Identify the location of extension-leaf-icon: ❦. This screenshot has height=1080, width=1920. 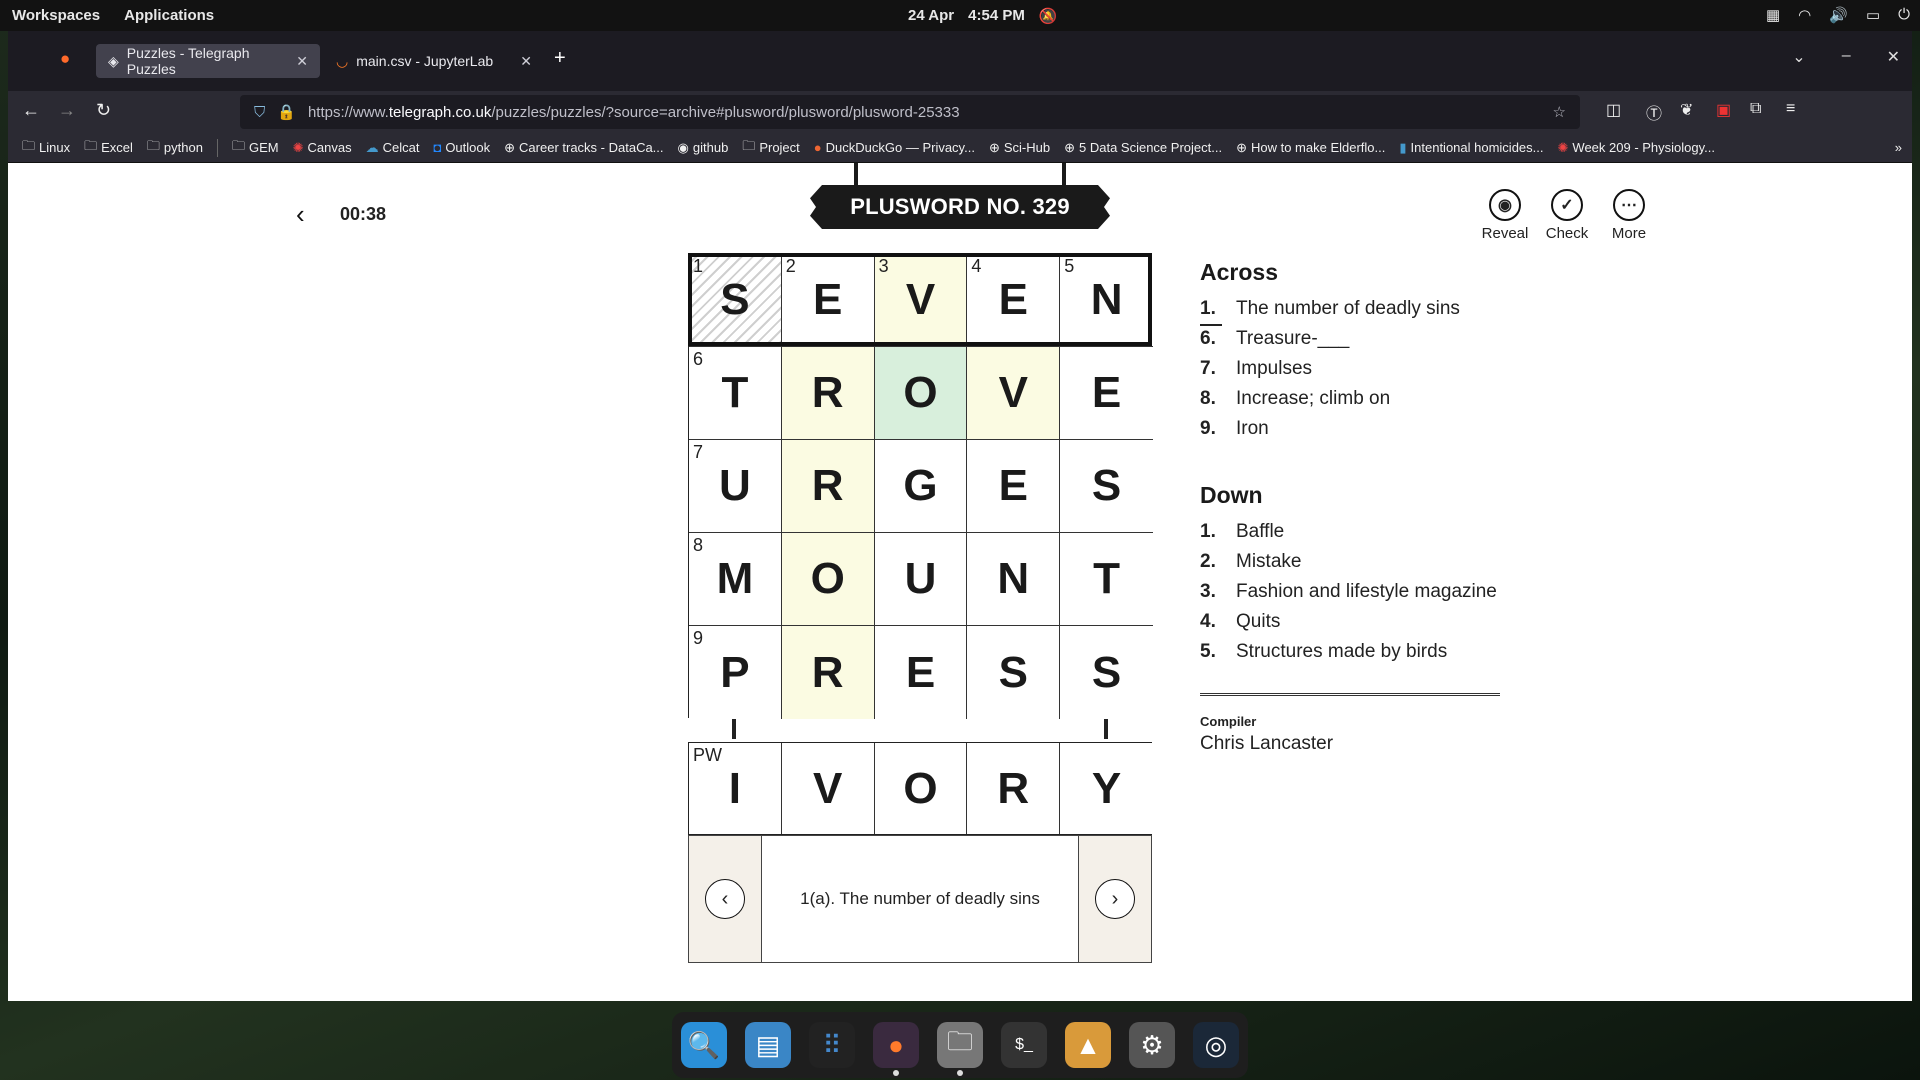
(1686, 110).